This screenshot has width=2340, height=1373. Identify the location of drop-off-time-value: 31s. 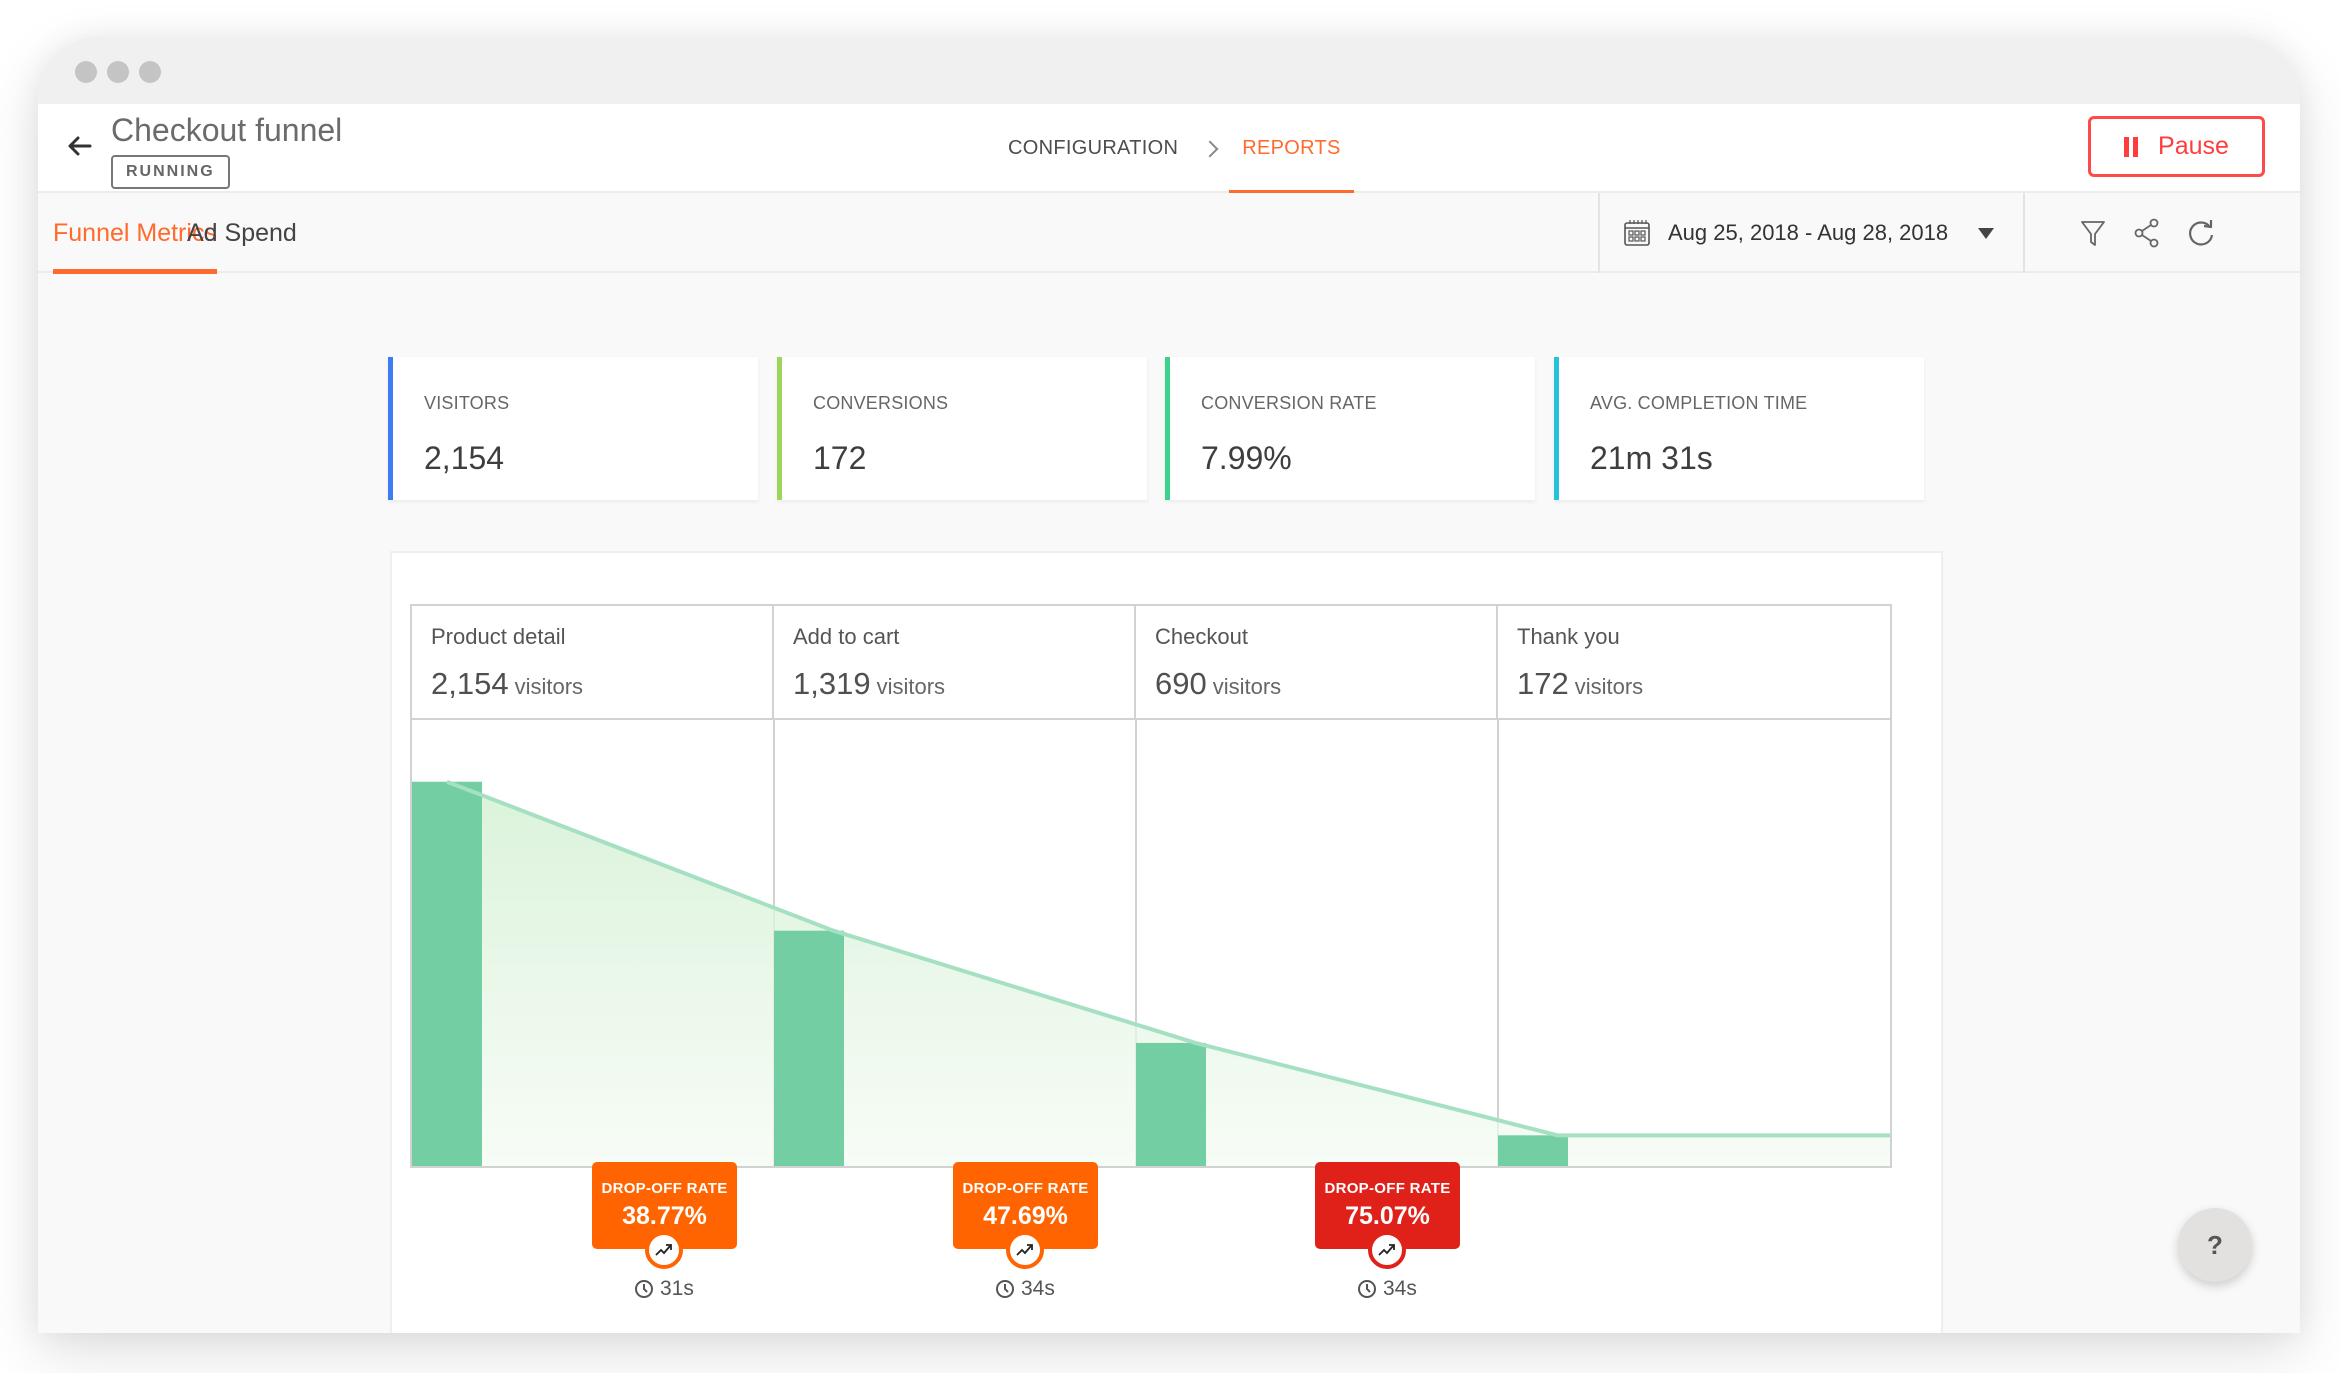
(677, 1288).